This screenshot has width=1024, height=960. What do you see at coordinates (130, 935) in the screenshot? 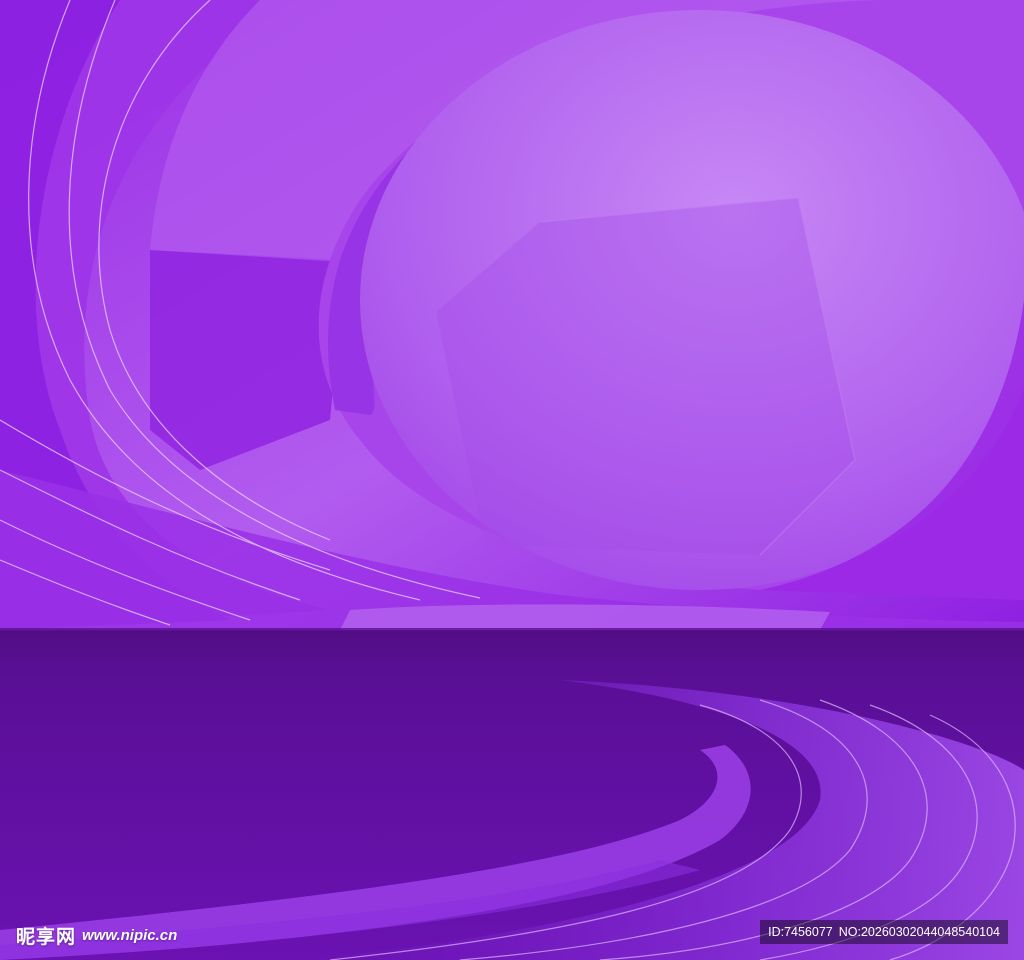
I see `watermark-site: www.nipic.cn` at bounding box center [130, 935].